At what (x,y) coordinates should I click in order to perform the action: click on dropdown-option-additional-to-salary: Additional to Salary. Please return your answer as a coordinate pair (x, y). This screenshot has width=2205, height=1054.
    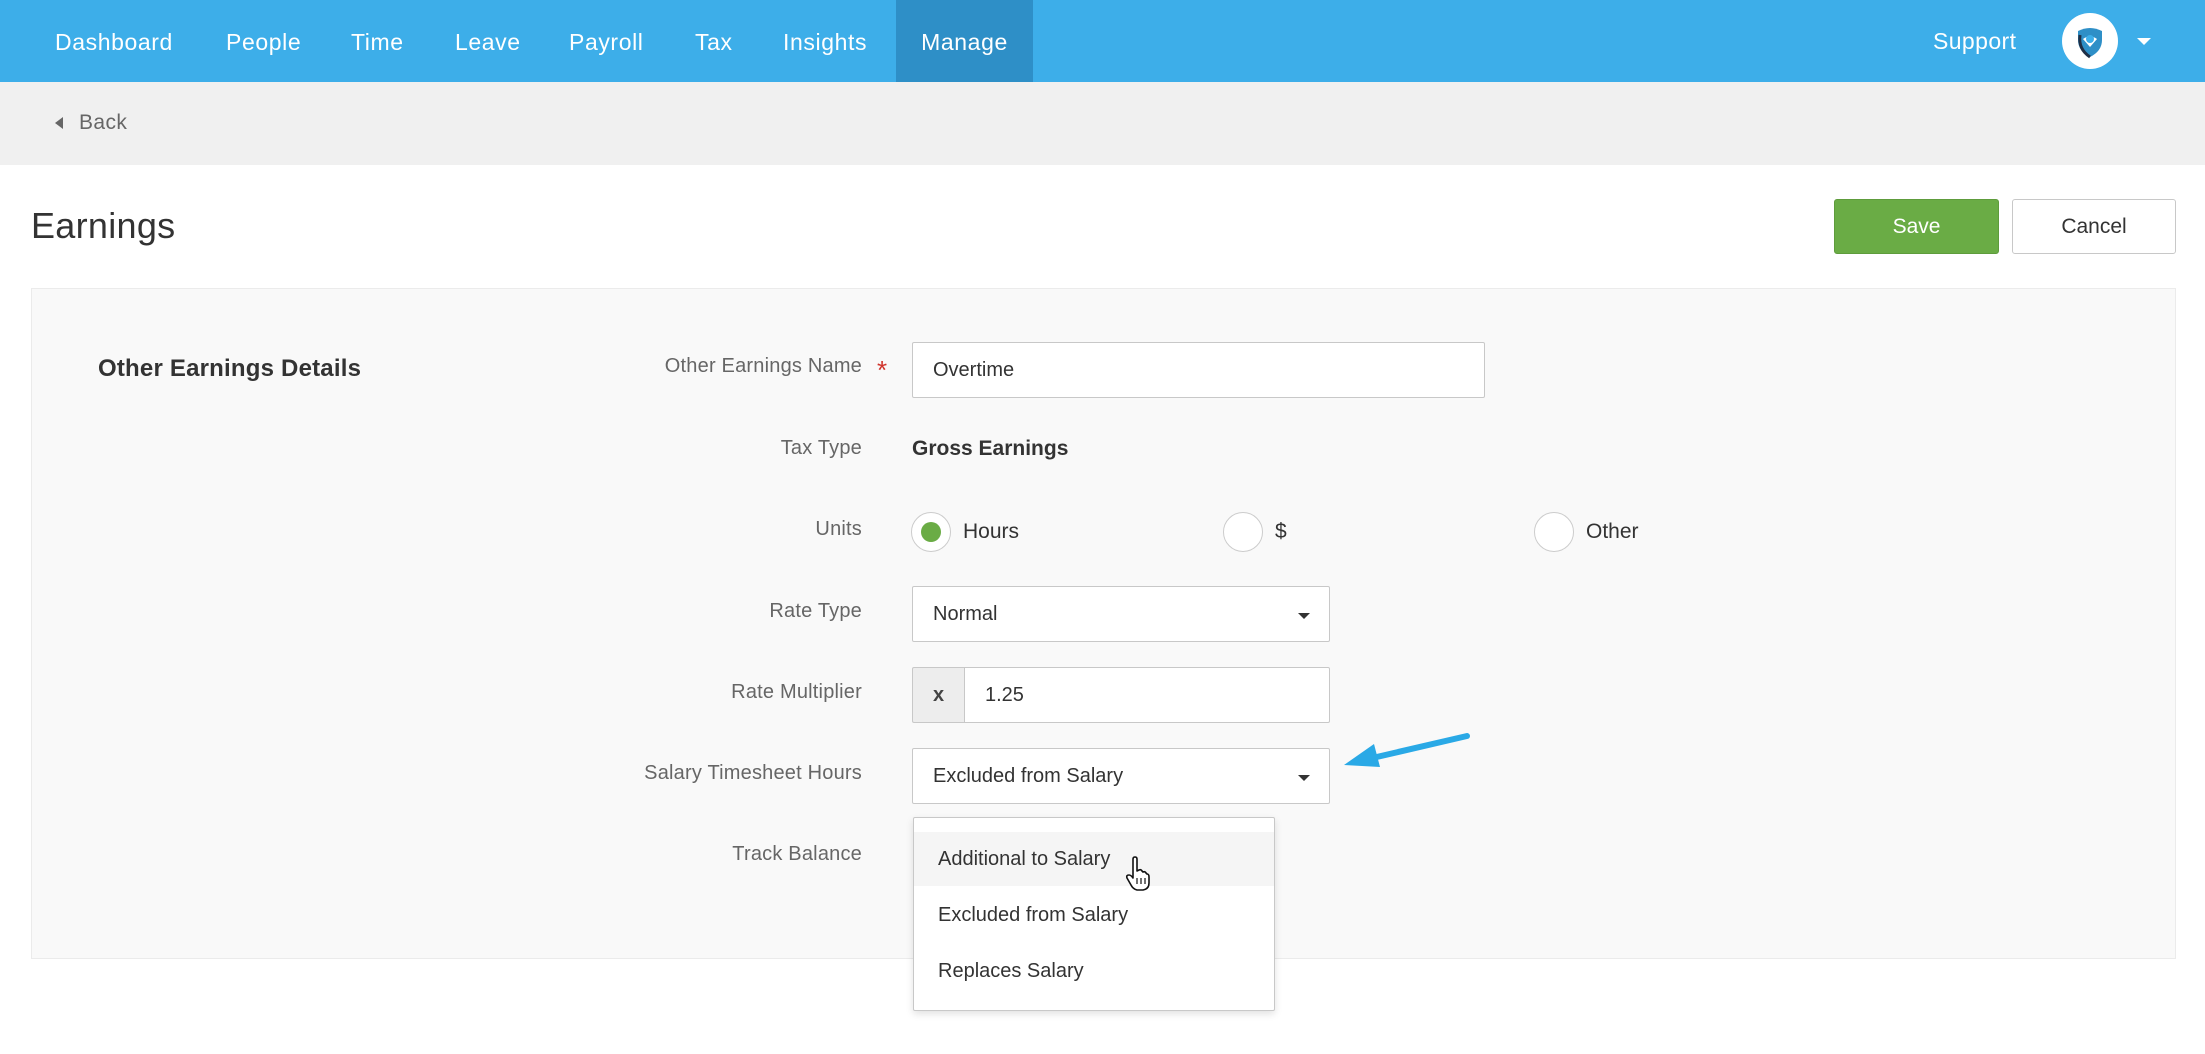
    Looking at the image, I should click on (1094, 859).